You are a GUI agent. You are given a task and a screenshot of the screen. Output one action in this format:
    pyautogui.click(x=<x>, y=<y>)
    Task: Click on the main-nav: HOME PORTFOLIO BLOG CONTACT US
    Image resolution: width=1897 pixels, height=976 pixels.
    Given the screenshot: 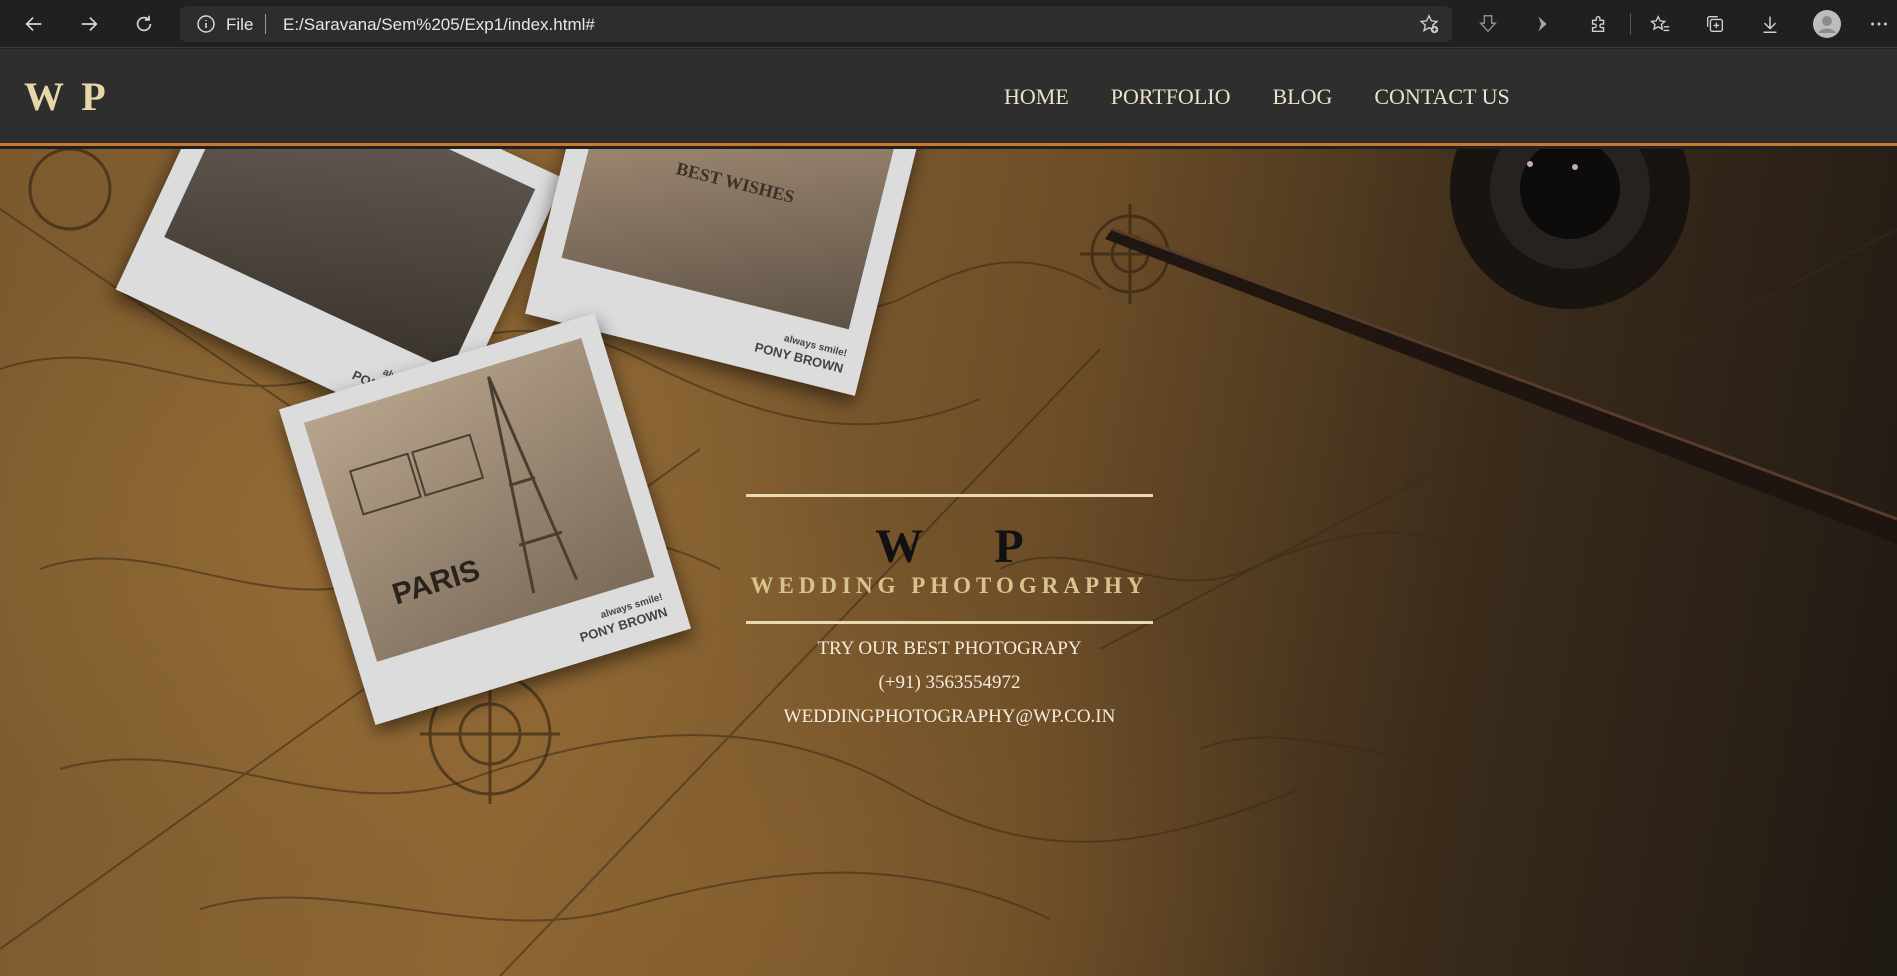 What is the action you would take?
    pyautogui.click(x=1278, y=97)
    